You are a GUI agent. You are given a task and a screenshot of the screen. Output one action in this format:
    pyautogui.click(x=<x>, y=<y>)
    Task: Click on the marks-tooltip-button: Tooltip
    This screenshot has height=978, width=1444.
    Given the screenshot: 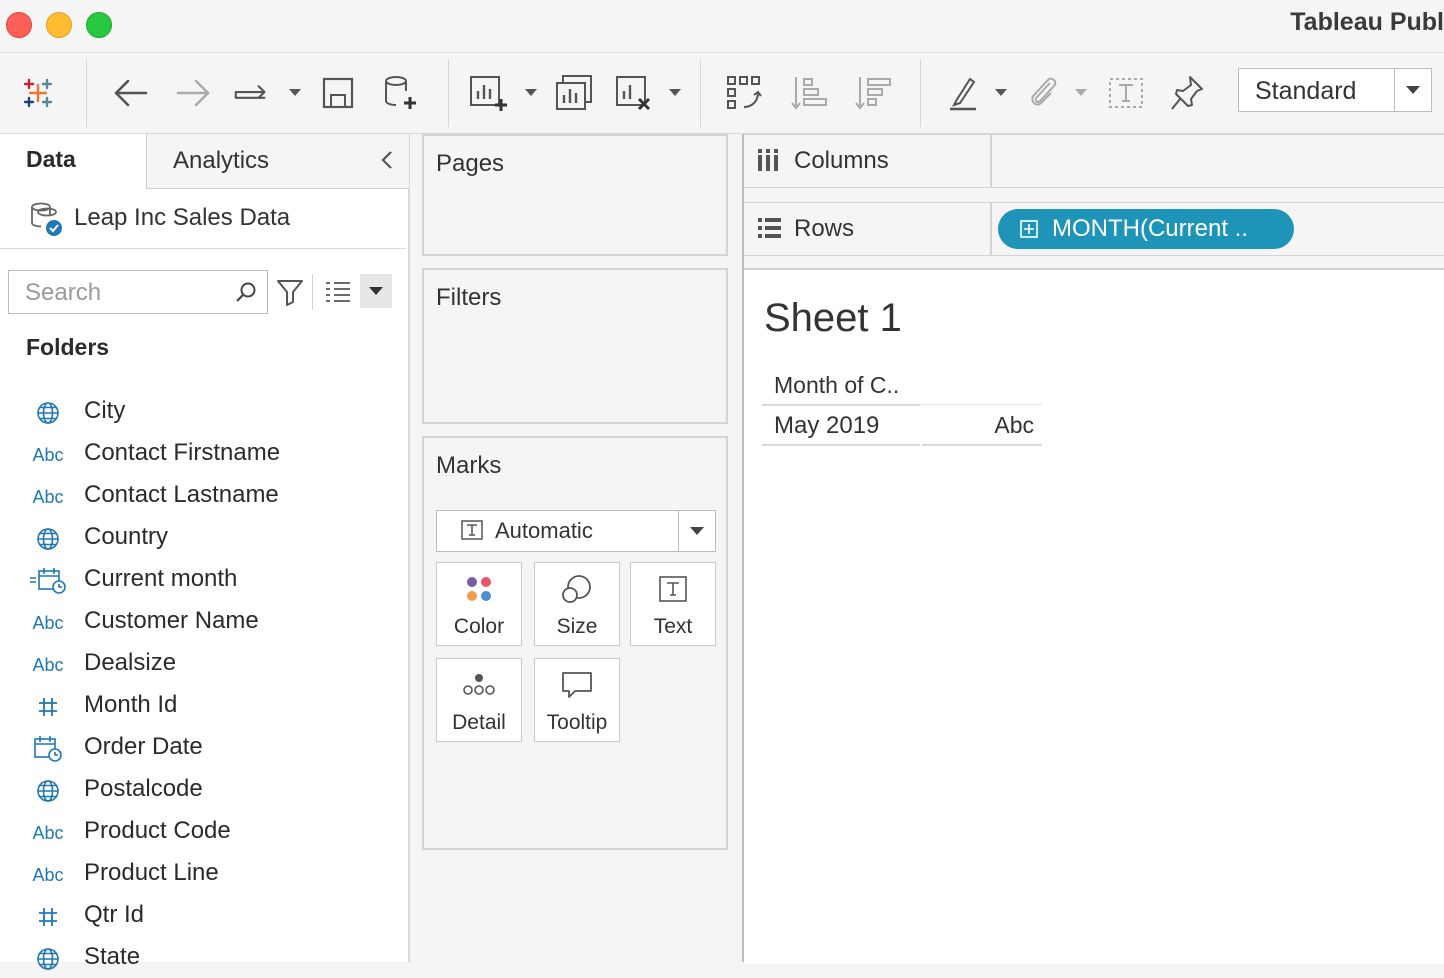 What is the action you would take?
    pyautogui.click(x=577, y=700)
    